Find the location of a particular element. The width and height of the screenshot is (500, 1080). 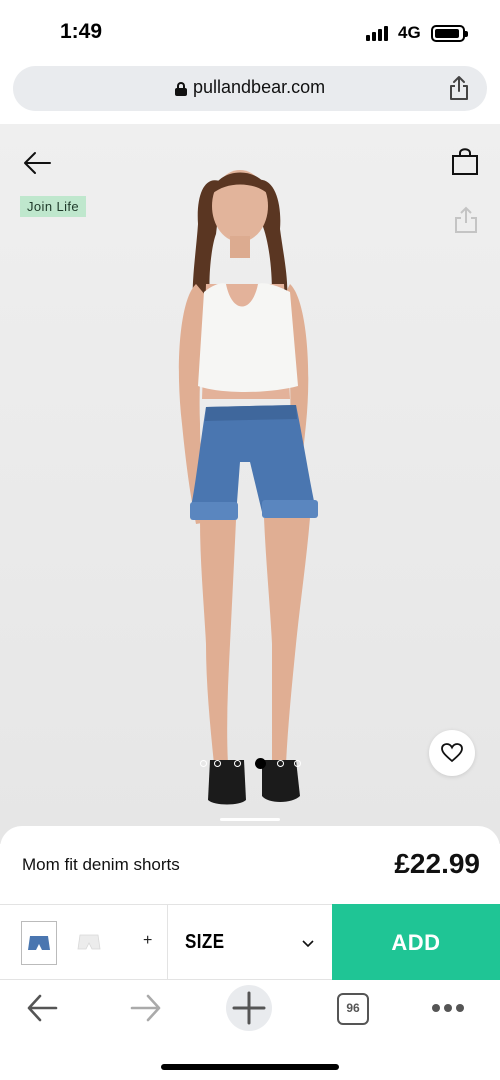

home-indicator is located at coordinates (250, 1067).